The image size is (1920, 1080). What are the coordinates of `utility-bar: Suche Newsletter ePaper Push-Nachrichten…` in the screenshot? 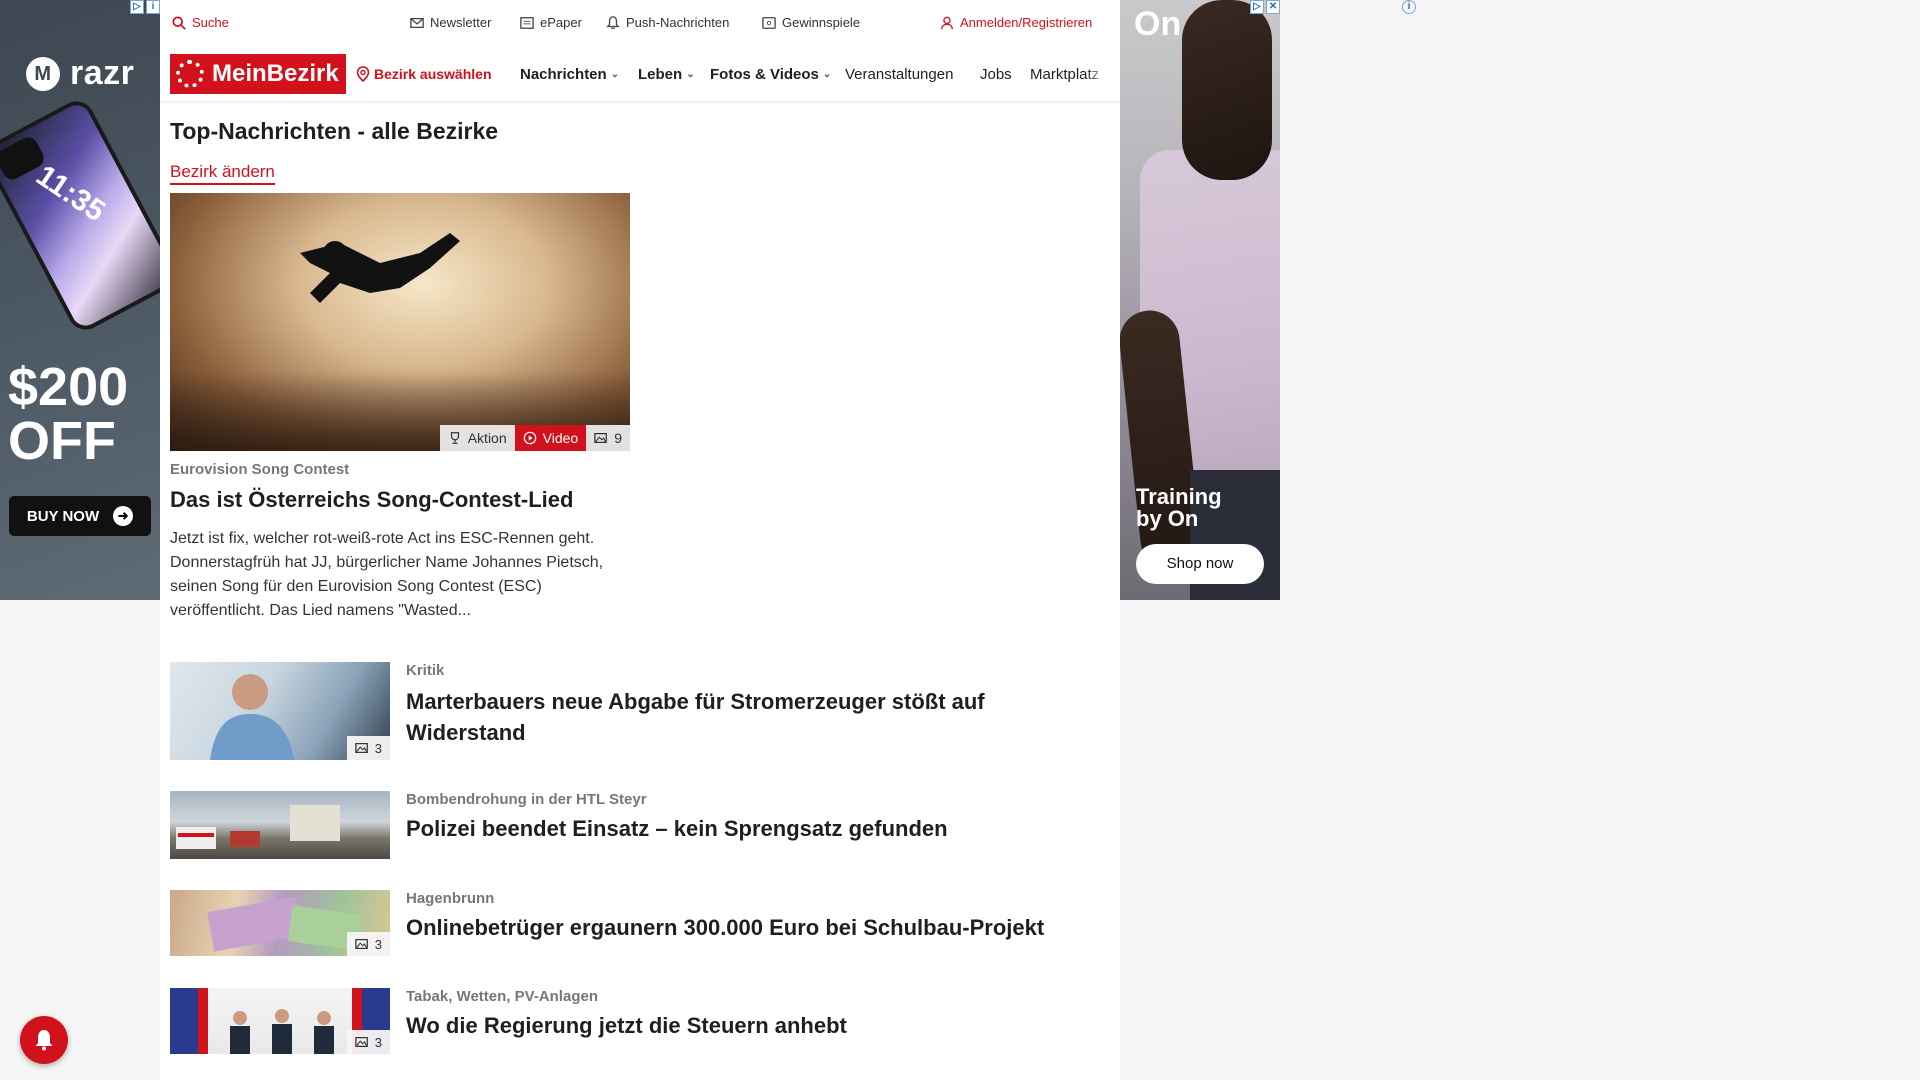 It's located at (640, 23).